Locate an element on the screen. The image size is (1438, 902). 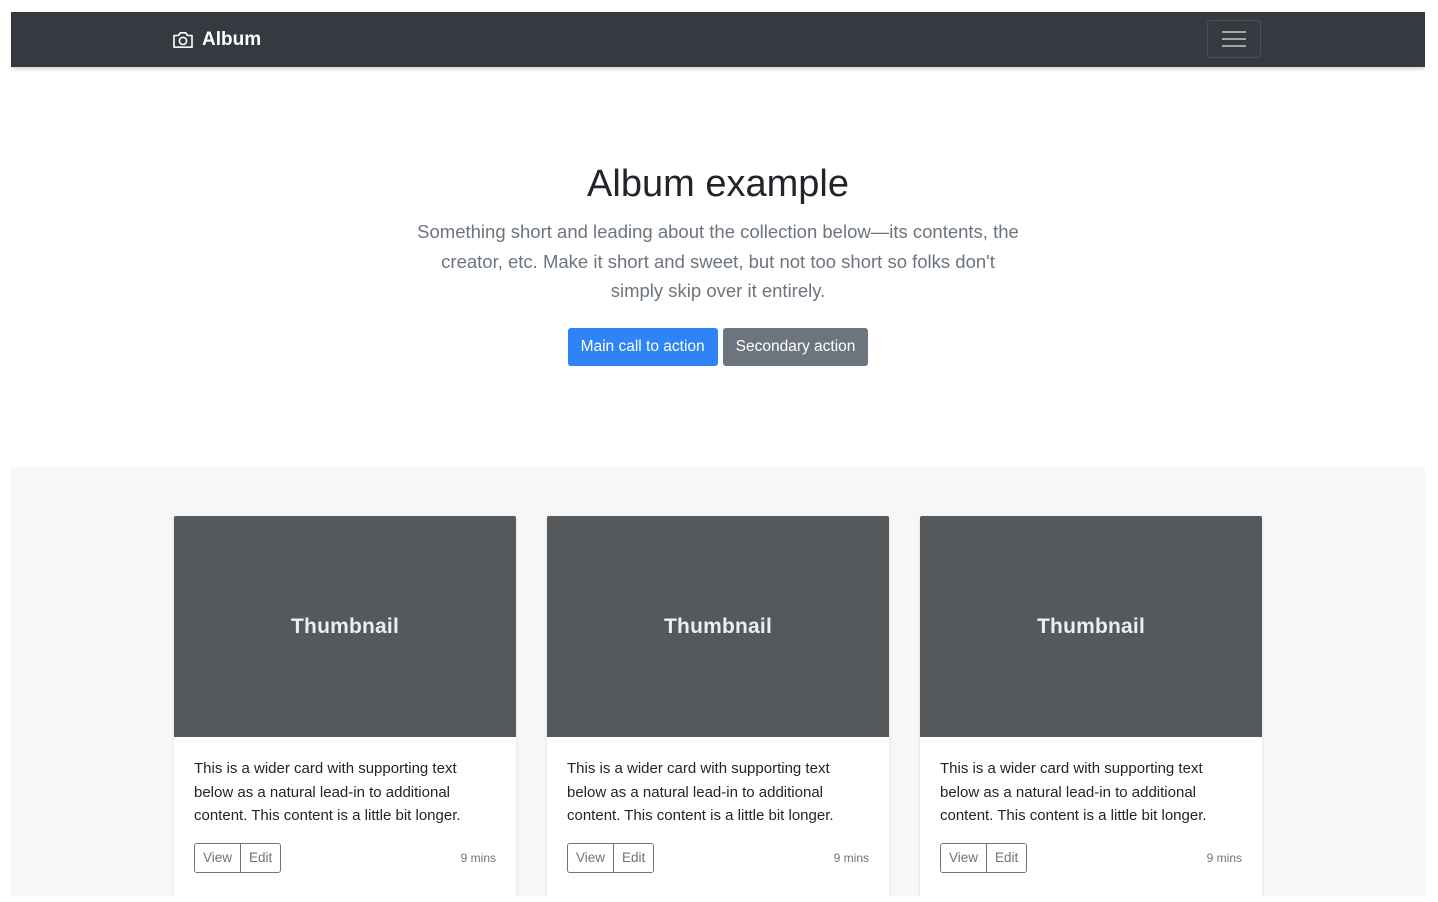
secondary-action-button: Secondary action is located at coordinates (795, 347).